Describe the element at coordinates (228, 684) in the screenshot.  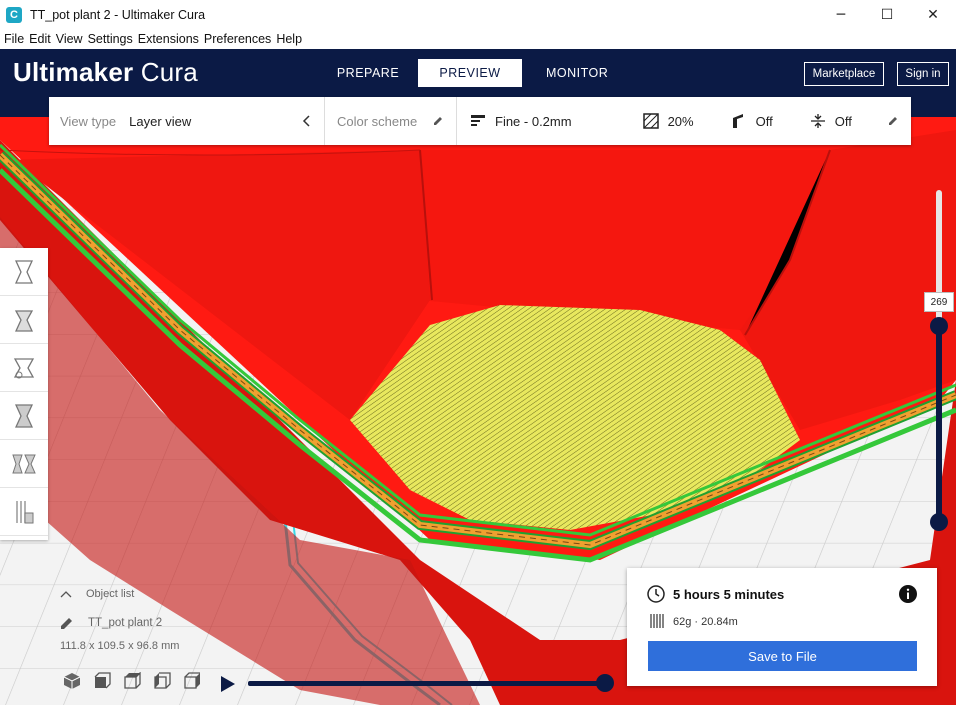
I see `play-icon` at that location.